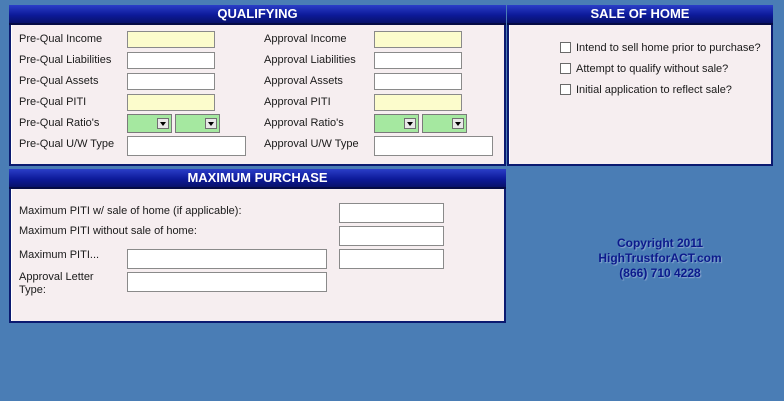 This screenshot has height=401, width=784. Describe the element at coordinates (418, 102) in the screenshot. I see `approval-piti-input` at that location.